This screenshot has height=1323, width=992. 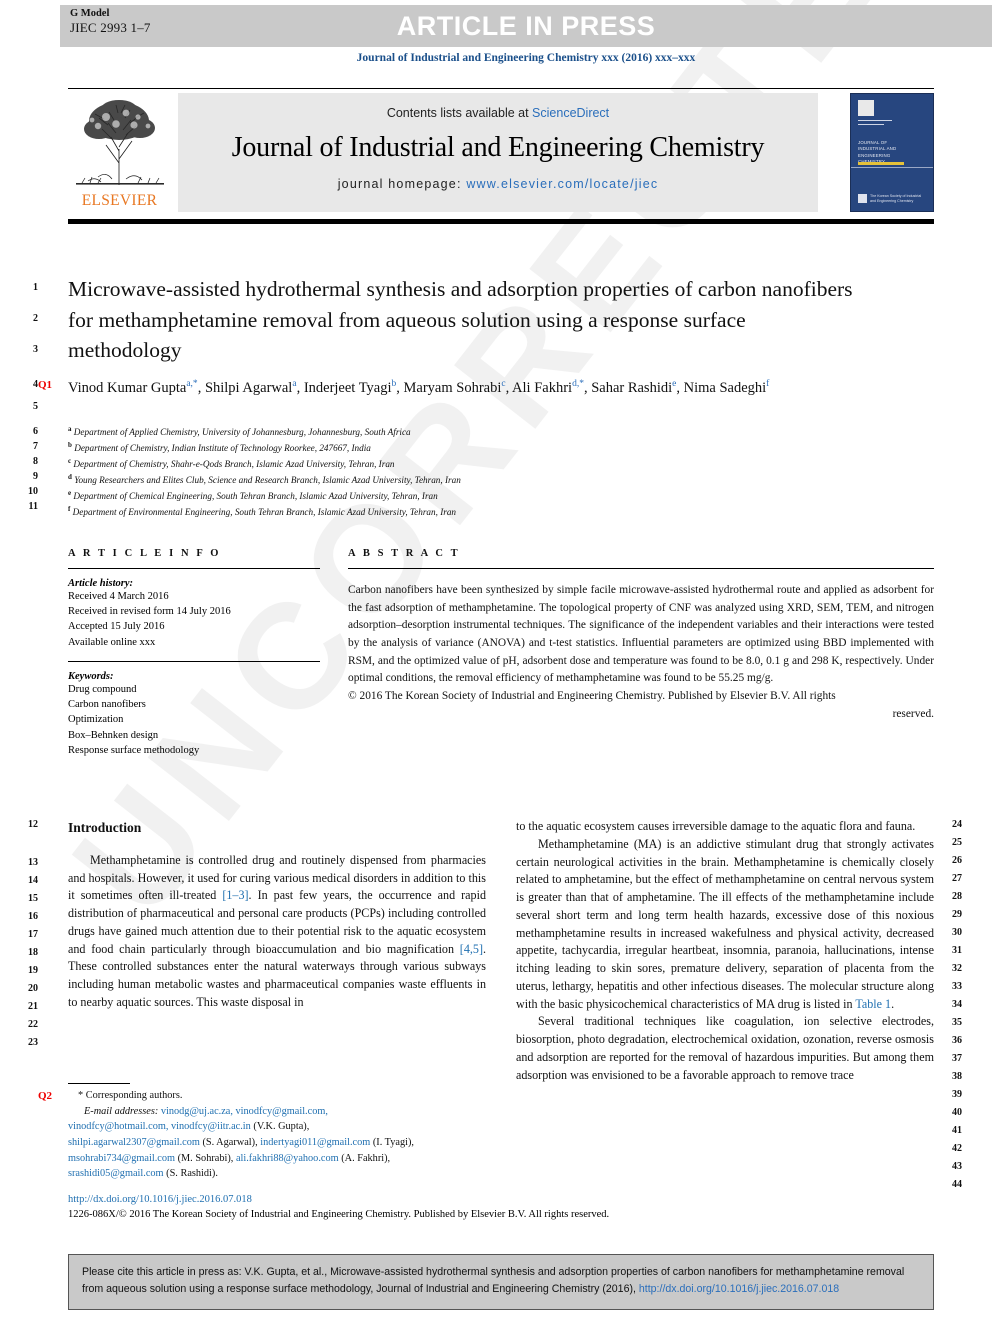 I want to click on line-number: 13, so click(x=33, y=862).